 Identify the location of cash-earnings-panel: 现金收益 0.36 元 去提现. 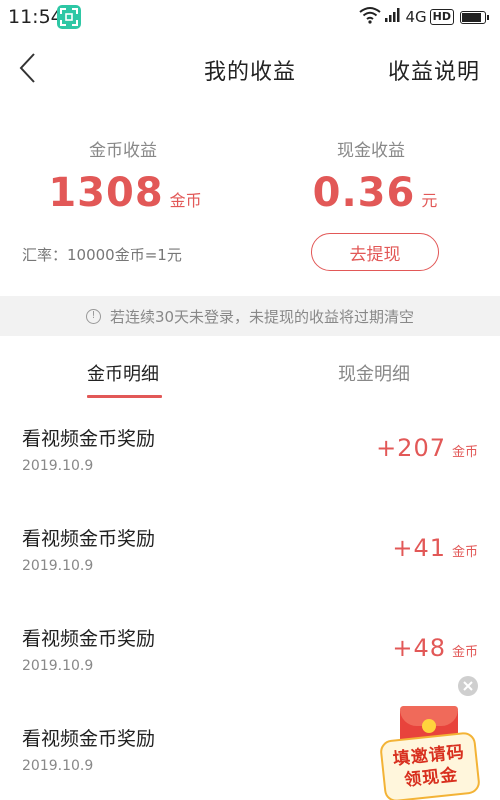
(375, 198).